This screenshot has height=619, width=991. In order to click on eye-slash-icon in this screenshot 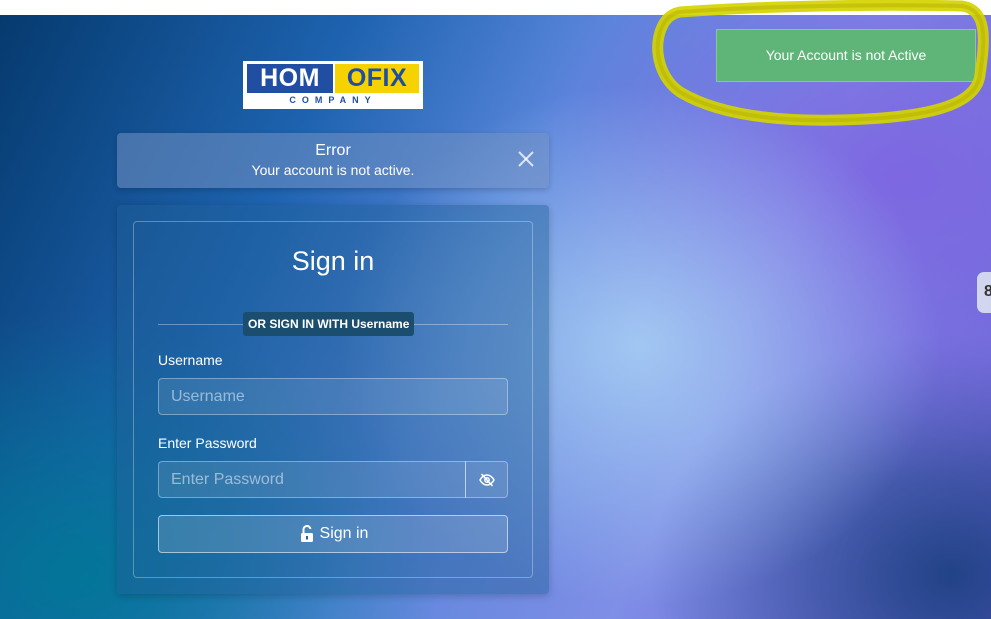, I will do `click(487, 480)`.